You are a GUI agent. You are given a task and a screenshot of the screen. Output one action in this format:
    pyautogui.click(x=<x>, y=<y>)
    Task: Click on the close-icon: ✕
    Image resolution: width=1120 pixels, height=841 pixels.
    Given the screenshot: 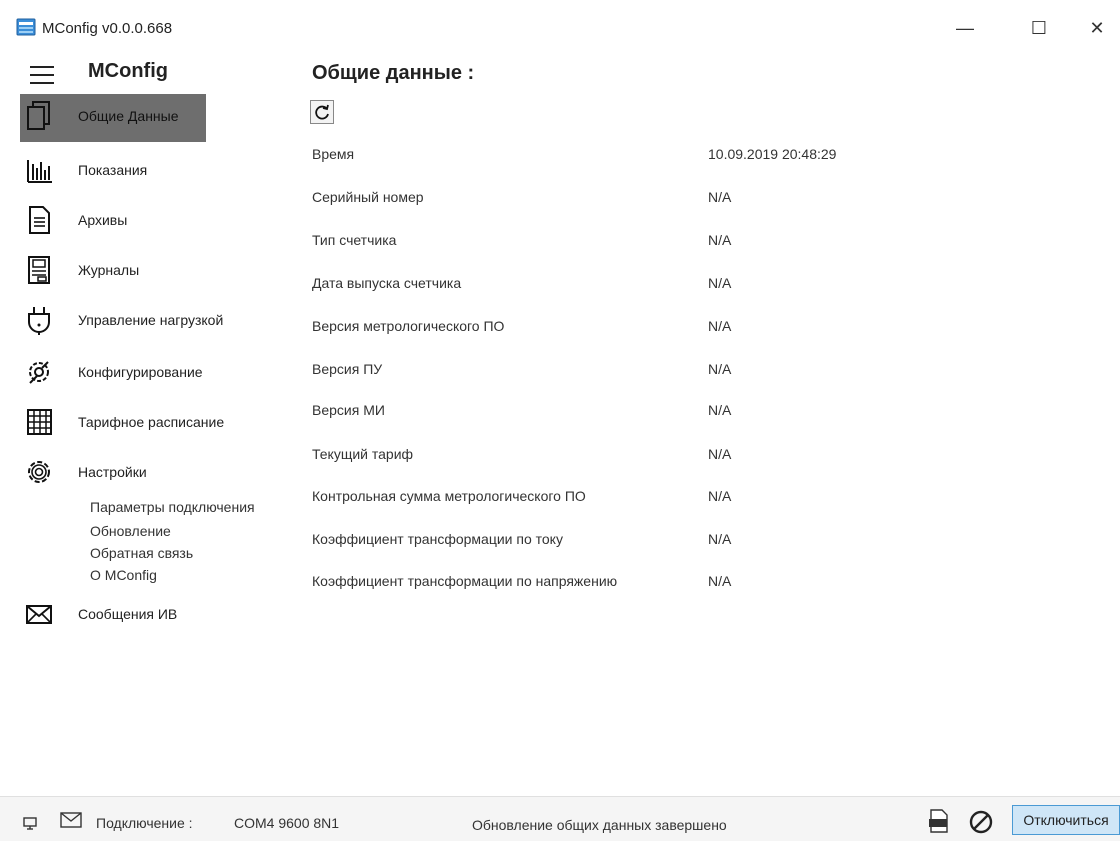 What is the action you would take?
    pyautogui.click(x=1097, y=27)
    